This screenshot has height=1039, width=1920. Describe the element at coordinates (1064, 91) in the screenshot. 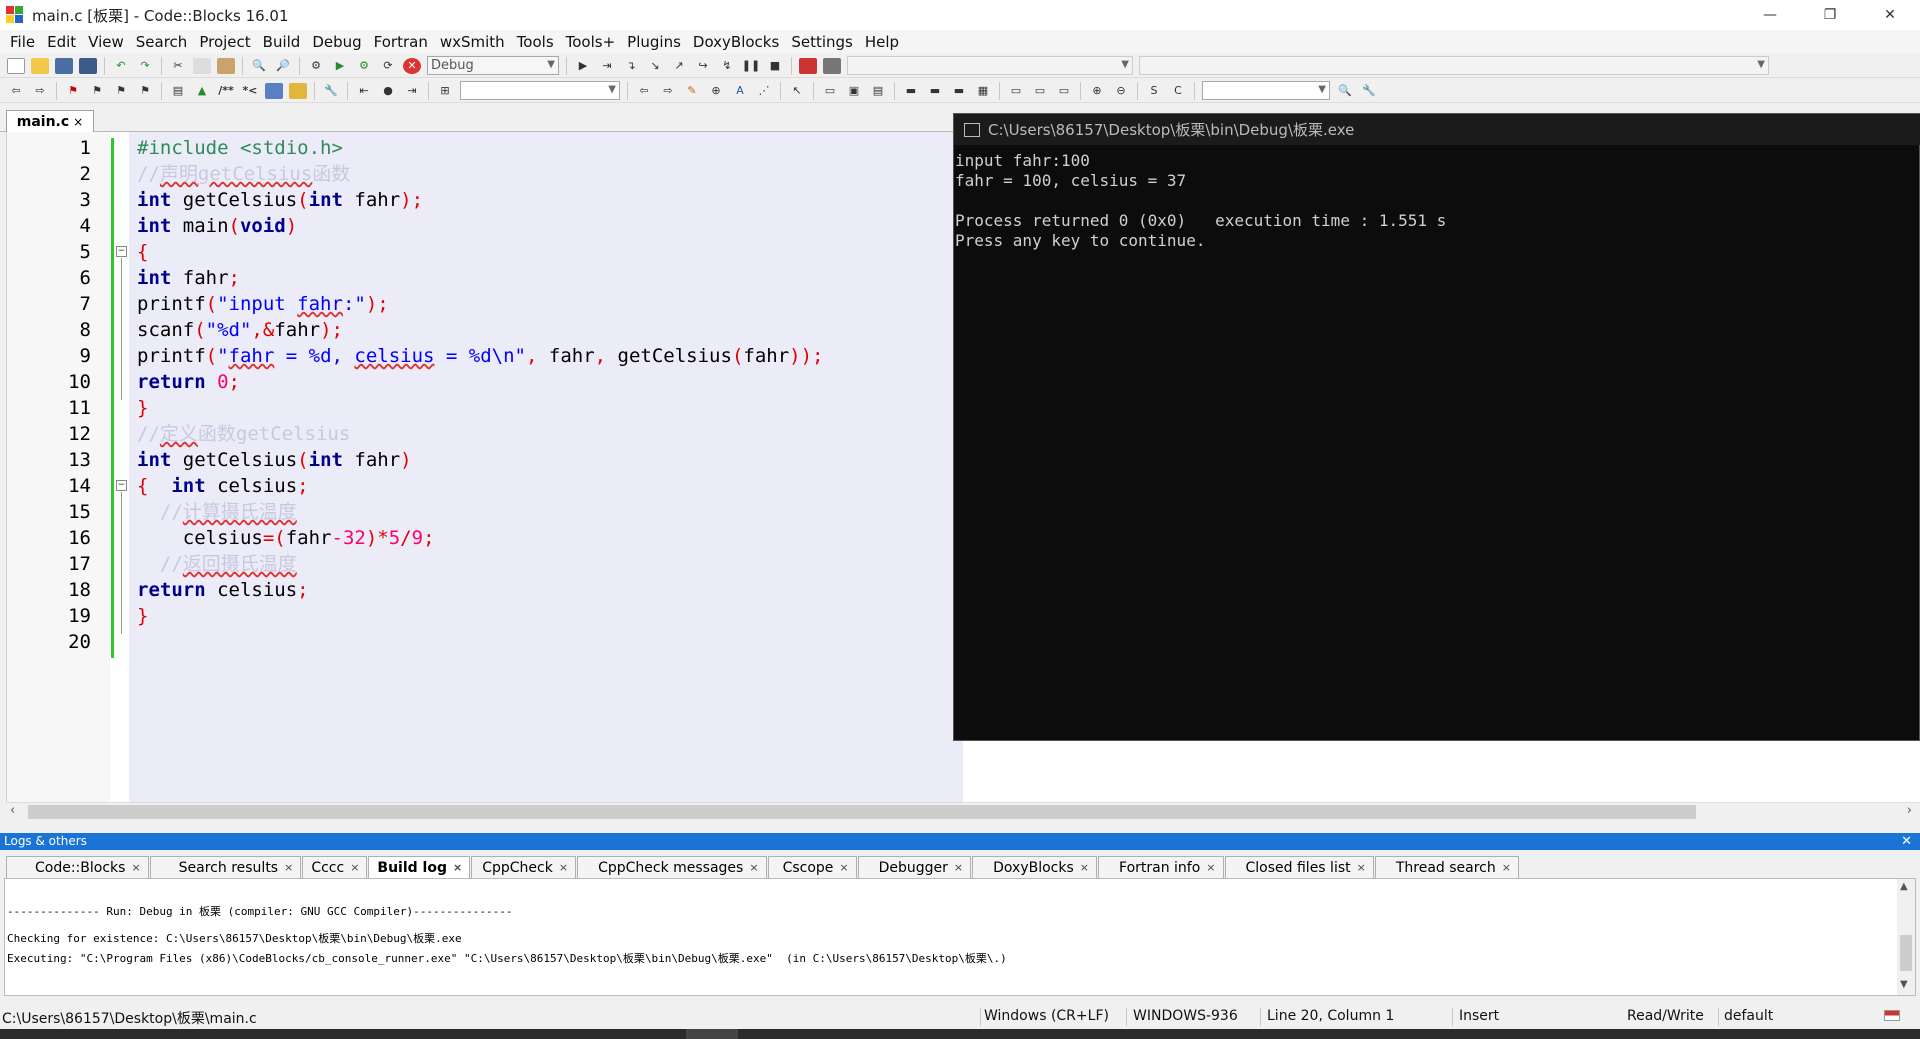

I see `widget-3-icon: ▭` at that location.